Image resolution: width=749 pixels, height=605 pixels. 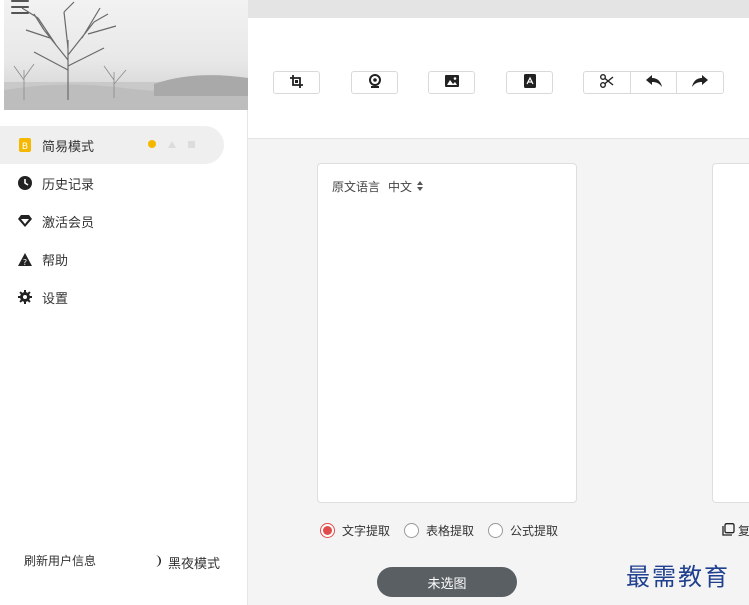 I want to click on title-bar, so click(x=498, y=9).